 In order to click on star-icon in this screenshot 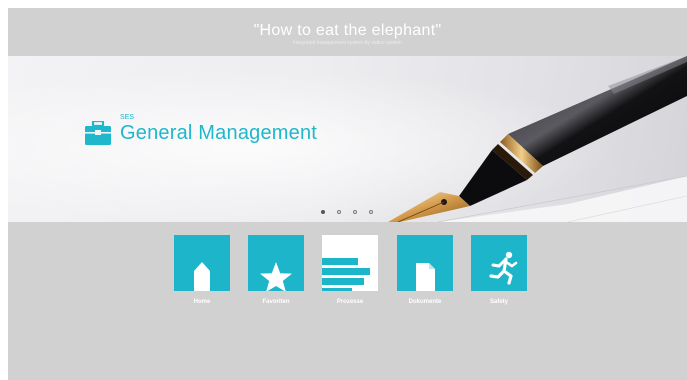, I will do `click(276, 276)`.